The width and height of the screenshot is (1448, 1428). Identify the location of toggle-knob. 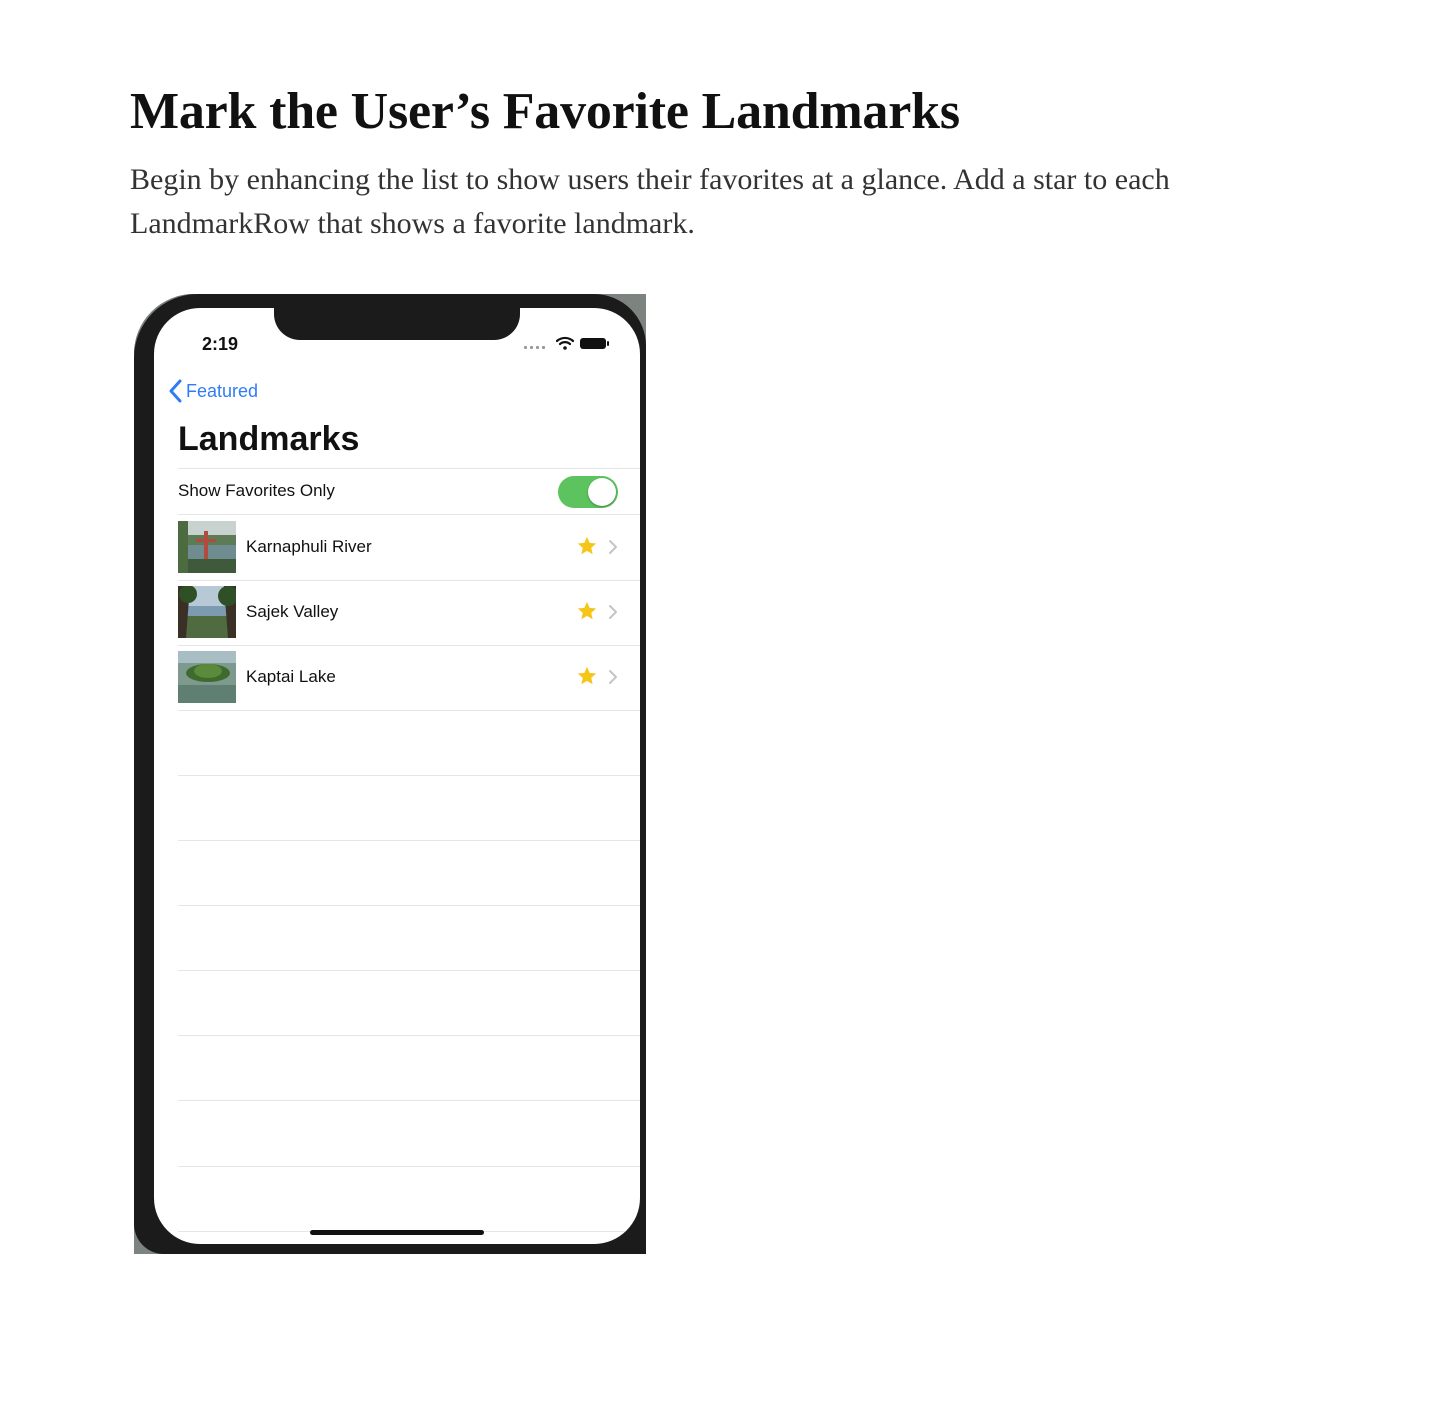
(602, 492).